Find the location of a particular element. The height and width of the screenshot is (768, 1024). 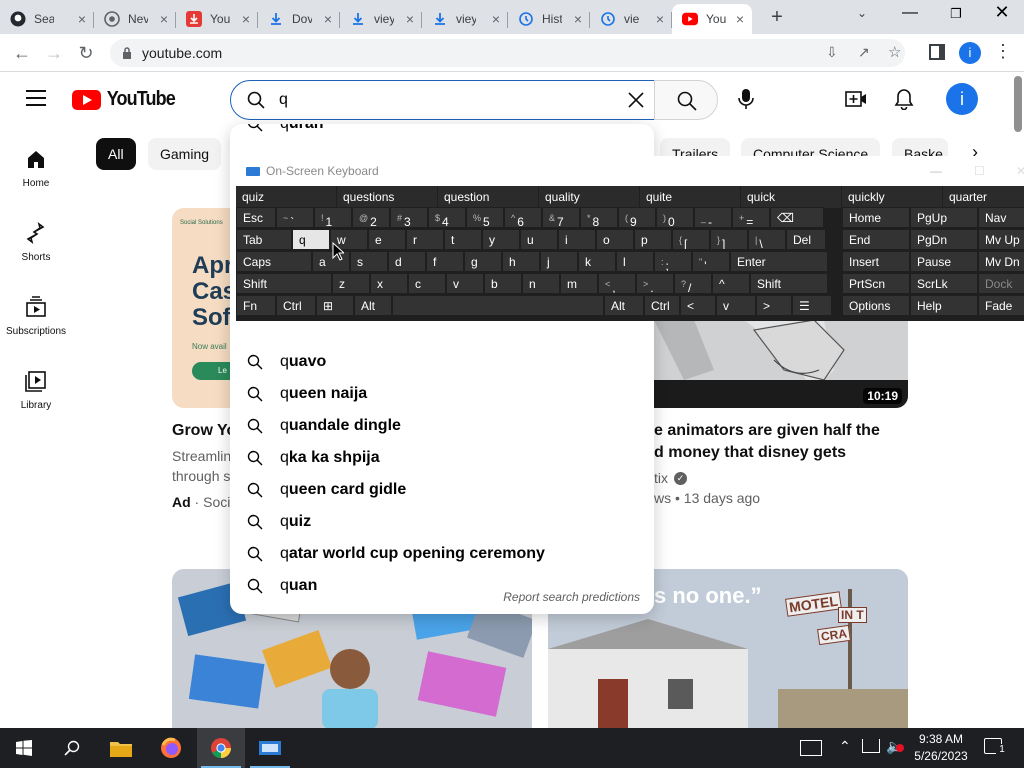

osk-prediction: quick is located at coordinates (791, 197).